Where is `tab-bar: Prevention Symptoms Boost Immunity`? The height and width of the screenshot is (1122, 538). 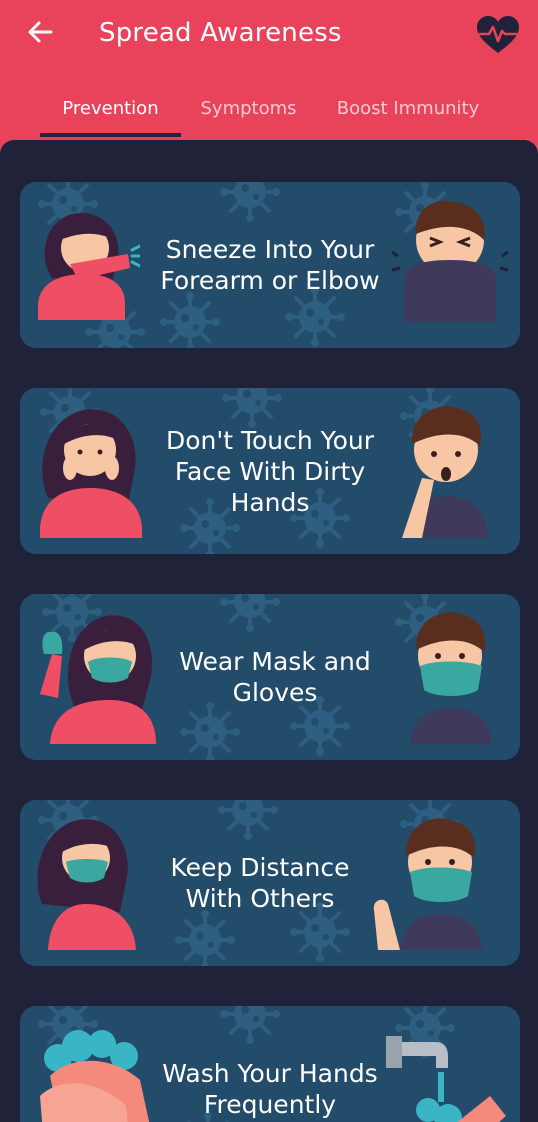
tab-bar: Prevention Symptoms Boost Immunity is located at coordinates (269, 113).